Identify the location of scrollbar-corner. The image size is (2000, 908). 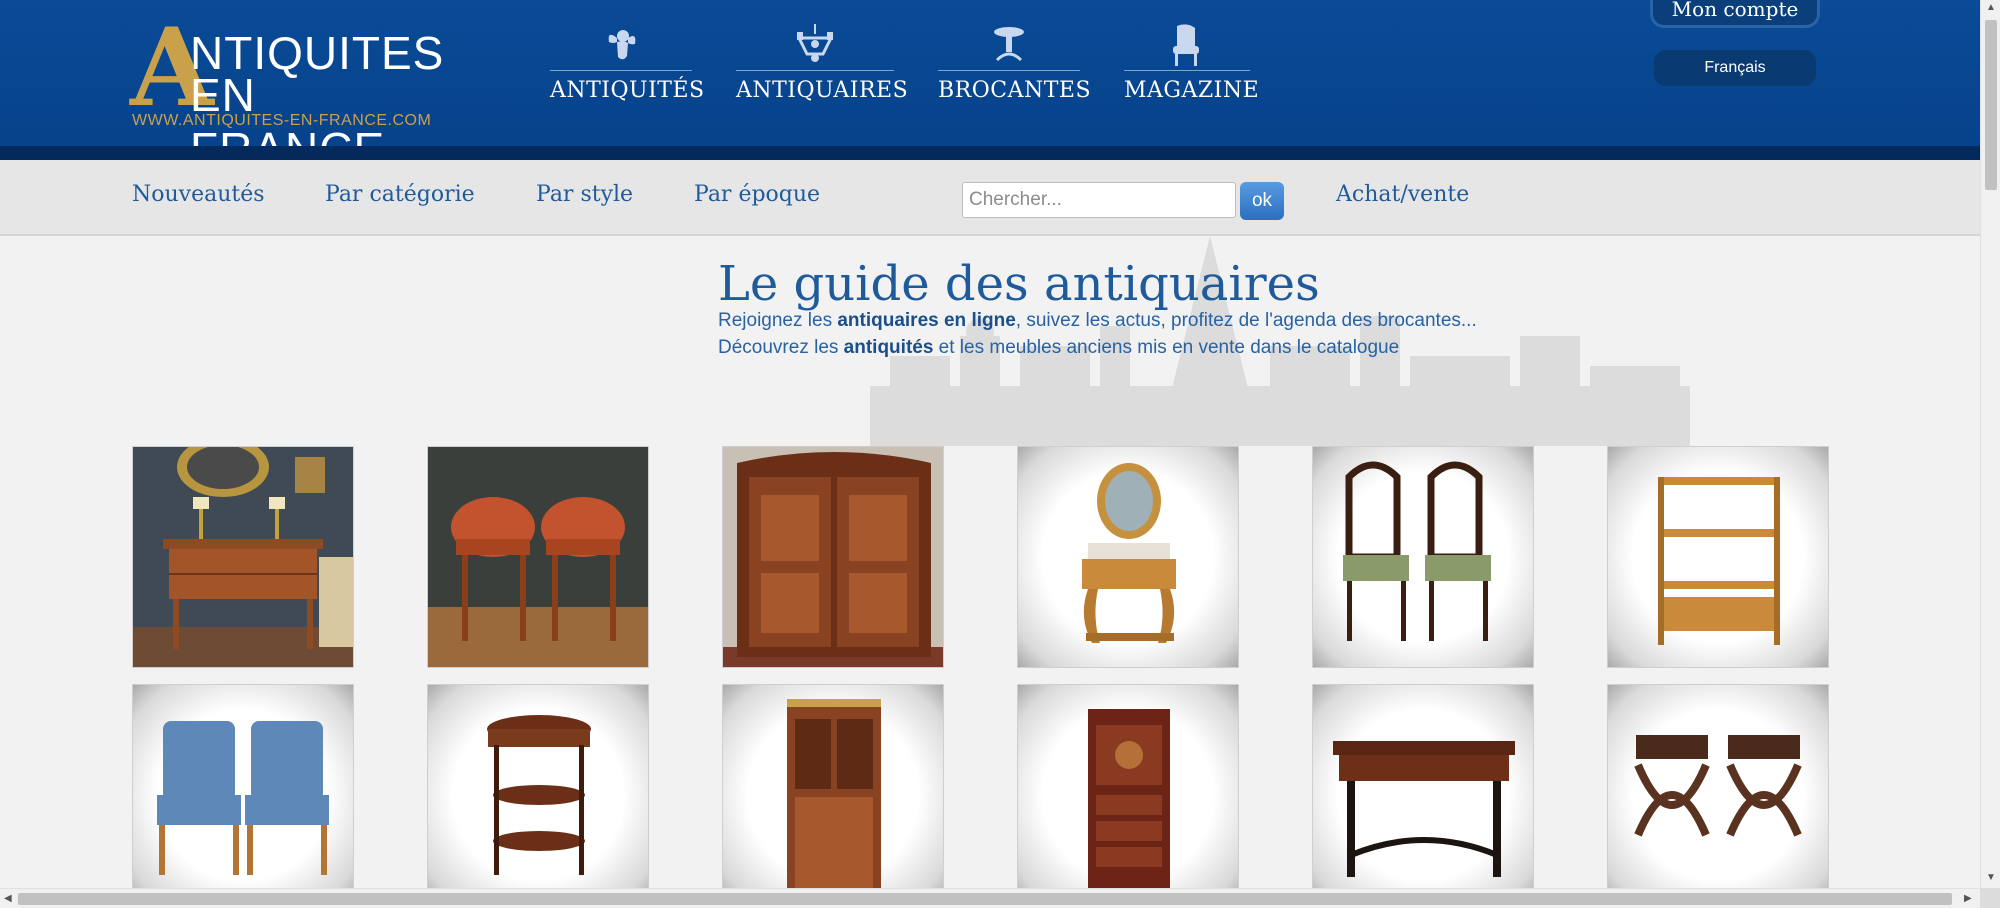
(1990, 898).